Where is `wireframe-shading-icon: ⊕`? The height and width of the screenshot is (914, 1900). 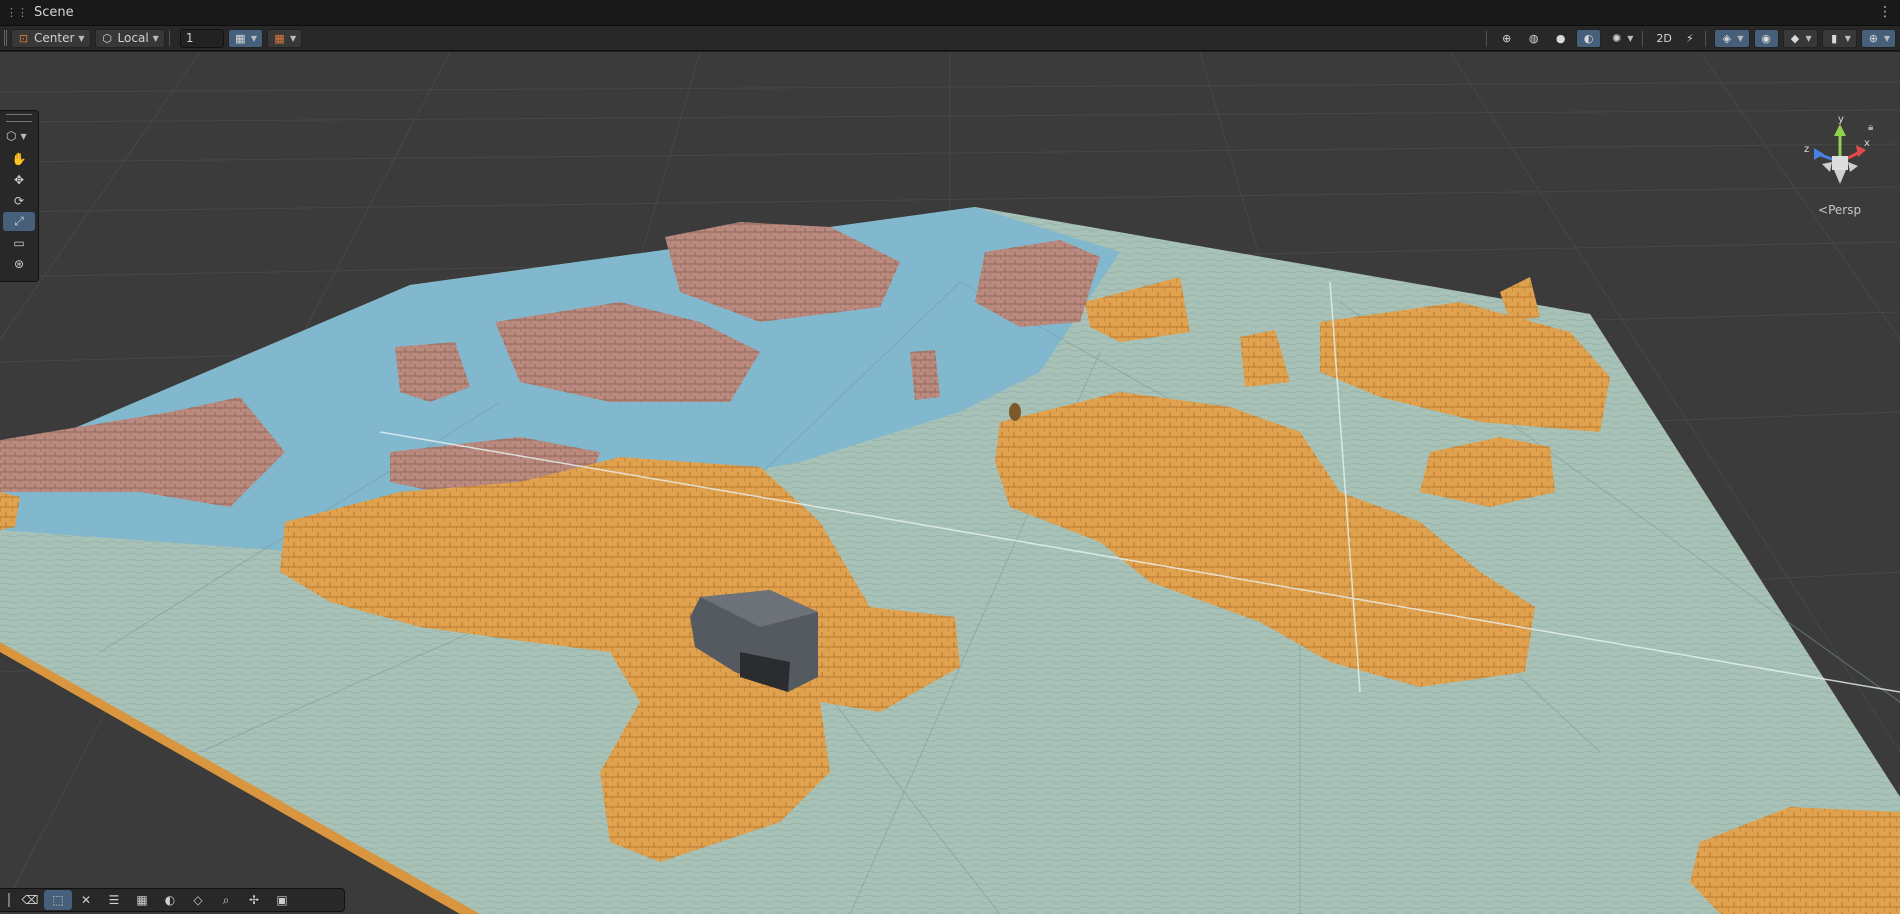
wireframe-shading-icon: ⊕ is located at coordinates (1507, 38).